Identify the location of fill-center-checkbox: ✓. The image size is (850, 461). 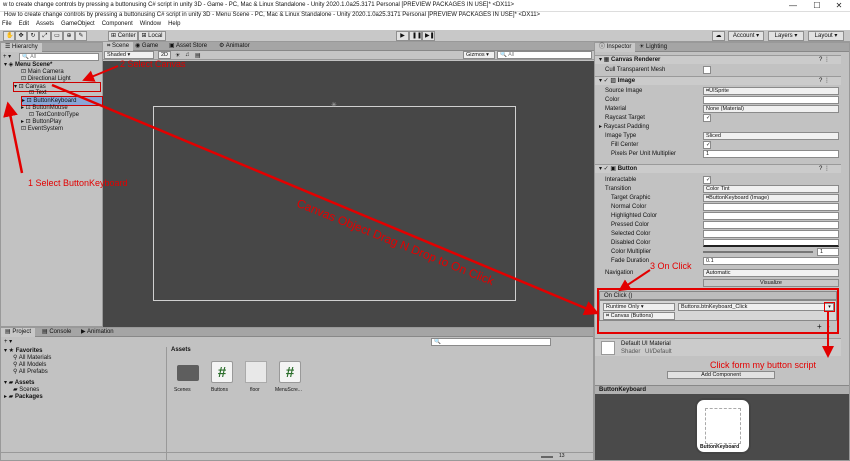
(707, 145).